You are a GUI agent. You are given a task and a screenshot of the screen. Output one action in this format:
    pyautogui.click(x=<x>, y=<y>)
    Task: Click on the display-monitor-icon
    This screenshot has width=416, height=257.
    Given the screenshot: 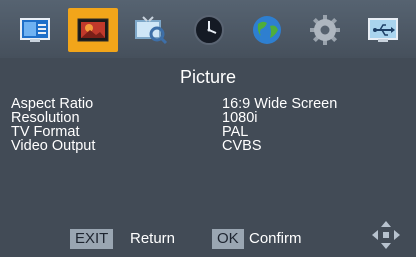 What is the action you would take?
    pyautogui.click(x=35, y=30)
    